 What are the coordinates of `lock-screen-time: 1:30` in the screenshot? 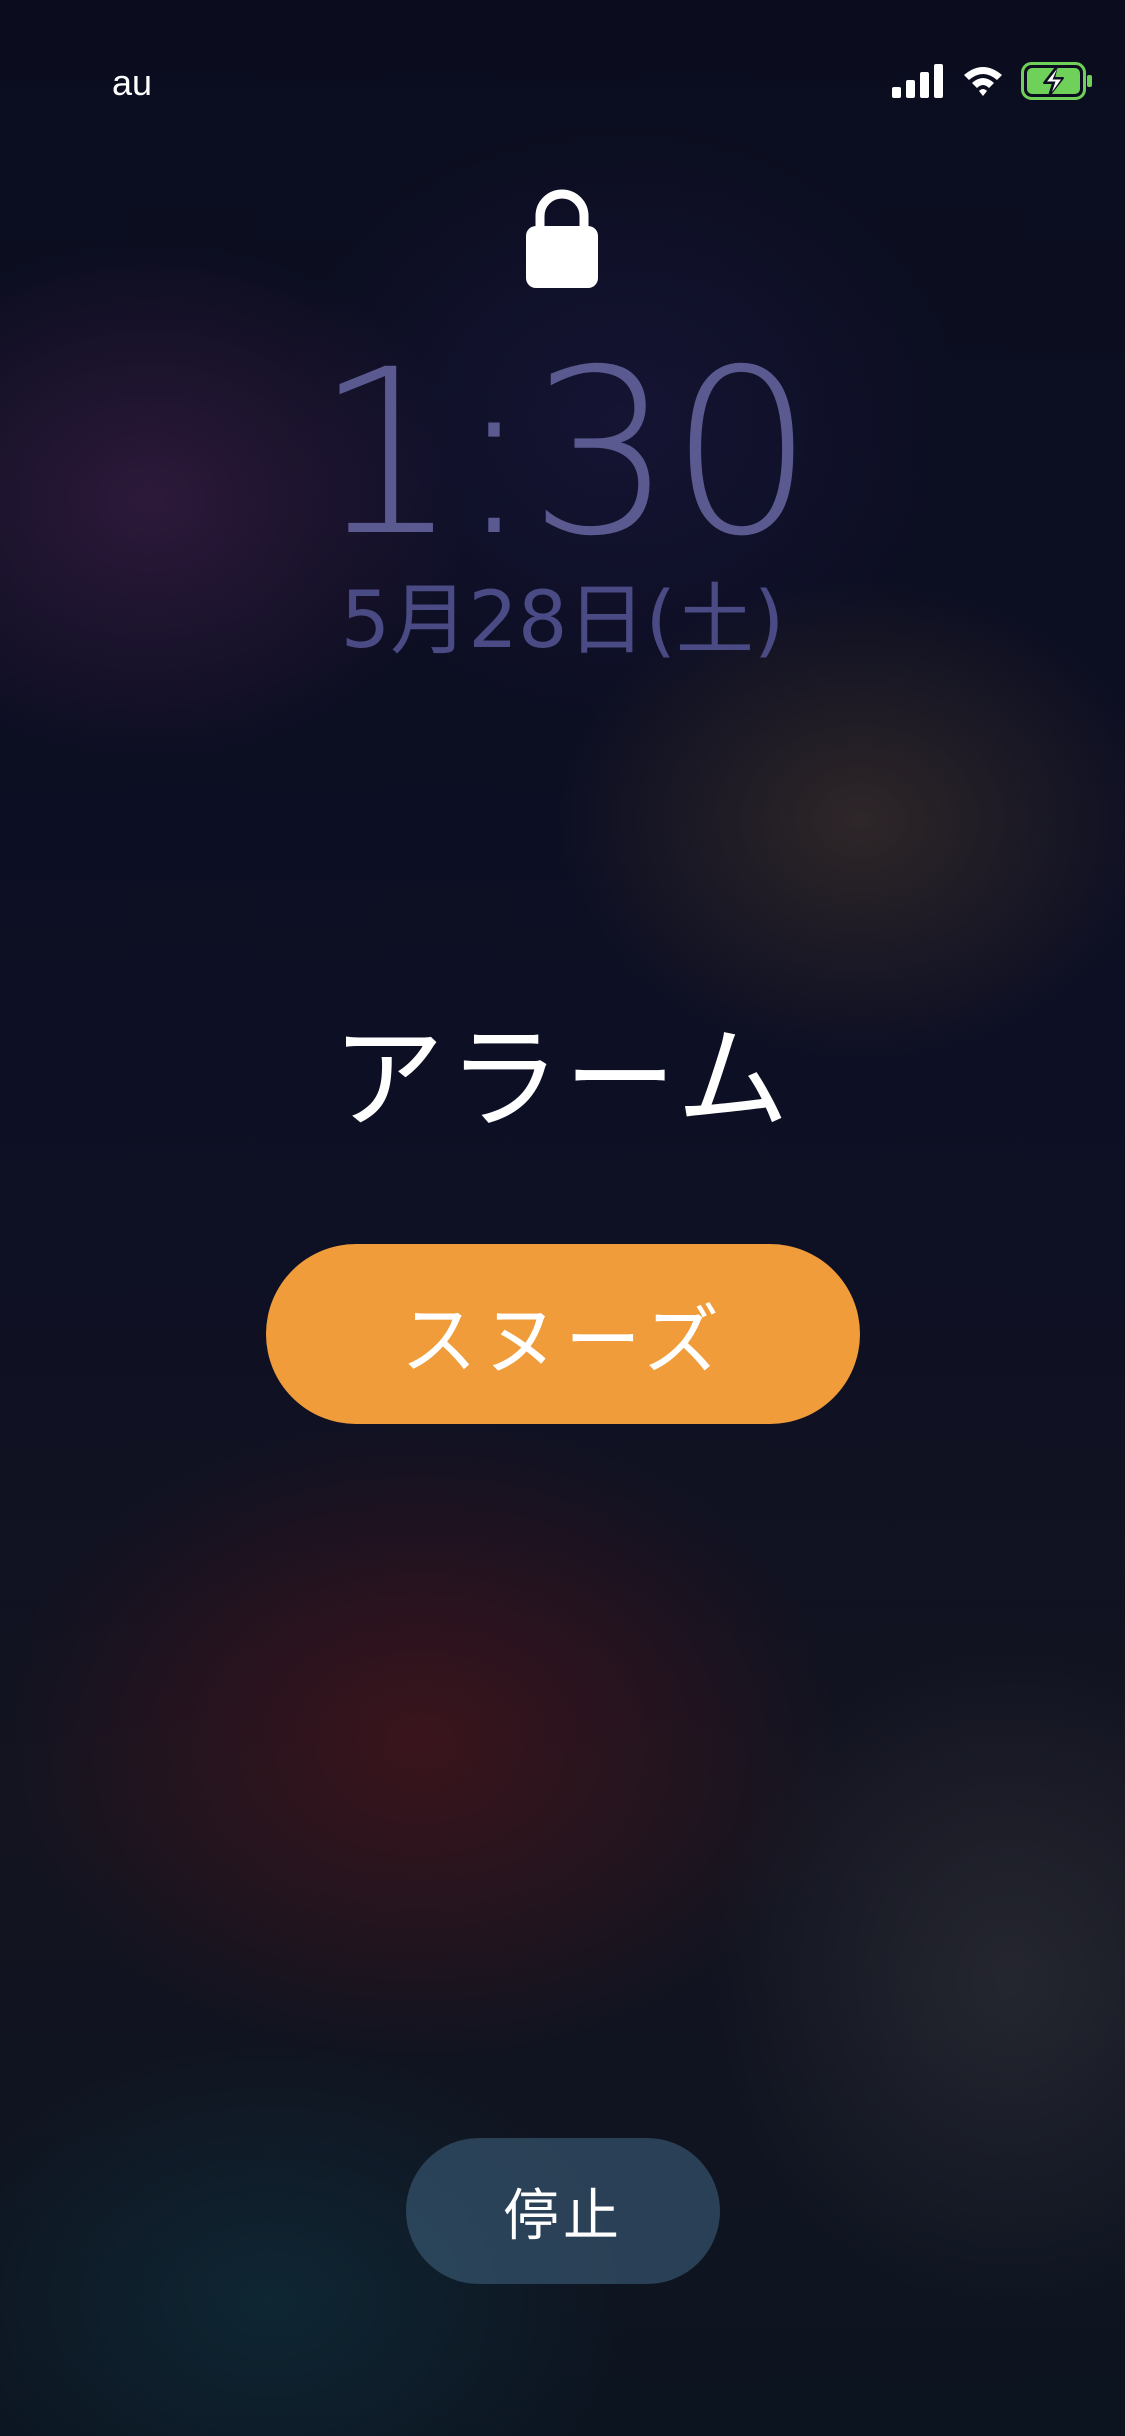 It's located at (564, 453).